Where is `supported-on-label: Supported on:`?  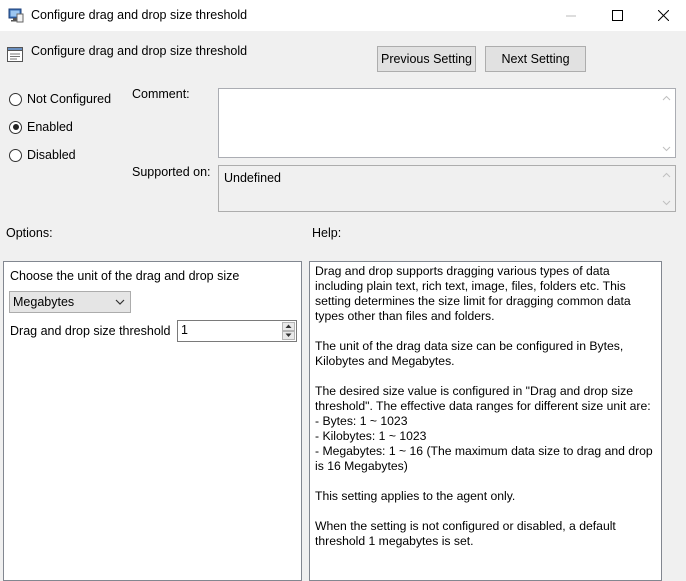 supported-on-label: Supported on: is located at coordinates (171, 172).